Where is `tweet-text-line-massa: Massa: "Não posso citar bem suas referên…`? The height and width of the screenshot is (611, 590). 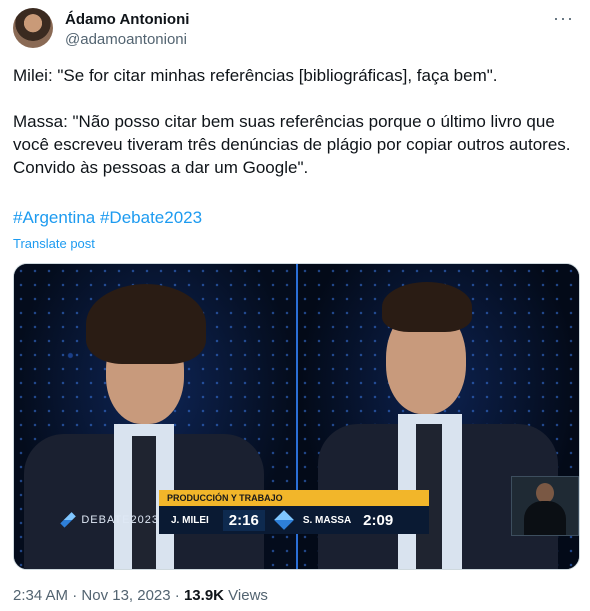 tweet-text-line-massa: Massa: "Não posso citar bem suas referên… is located at coordinates (292, 144).